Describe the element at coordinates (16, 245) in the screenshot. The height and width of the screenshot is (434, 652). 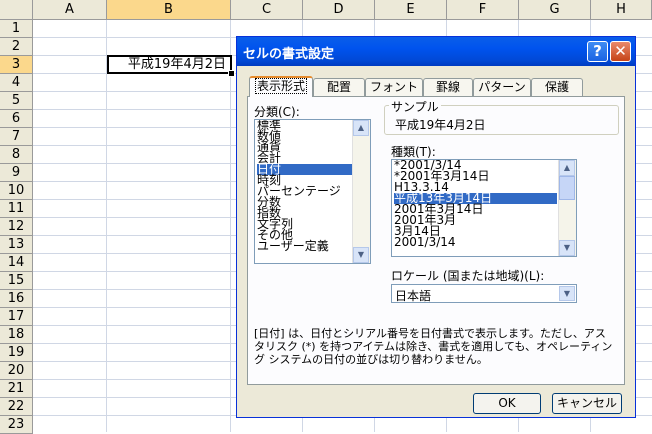
I see `row-header-13: 13` at that location.